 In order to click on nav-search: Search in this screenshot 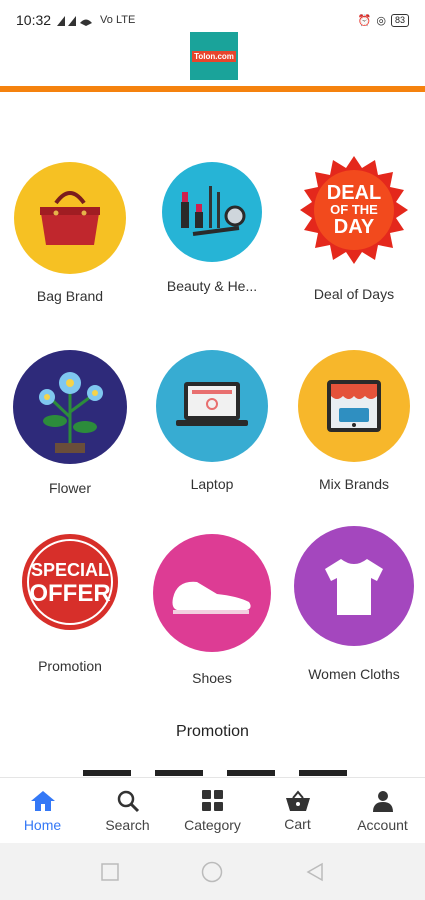, I will do `click(127, 810)`.